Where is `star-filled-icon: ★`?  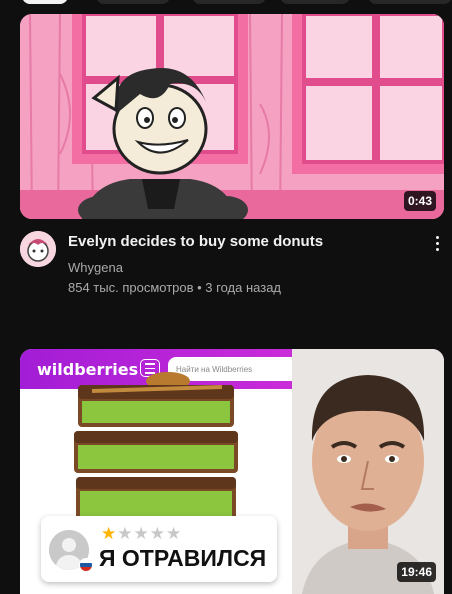 star-filled-icon: ★ is located at coordinates (109, 533).